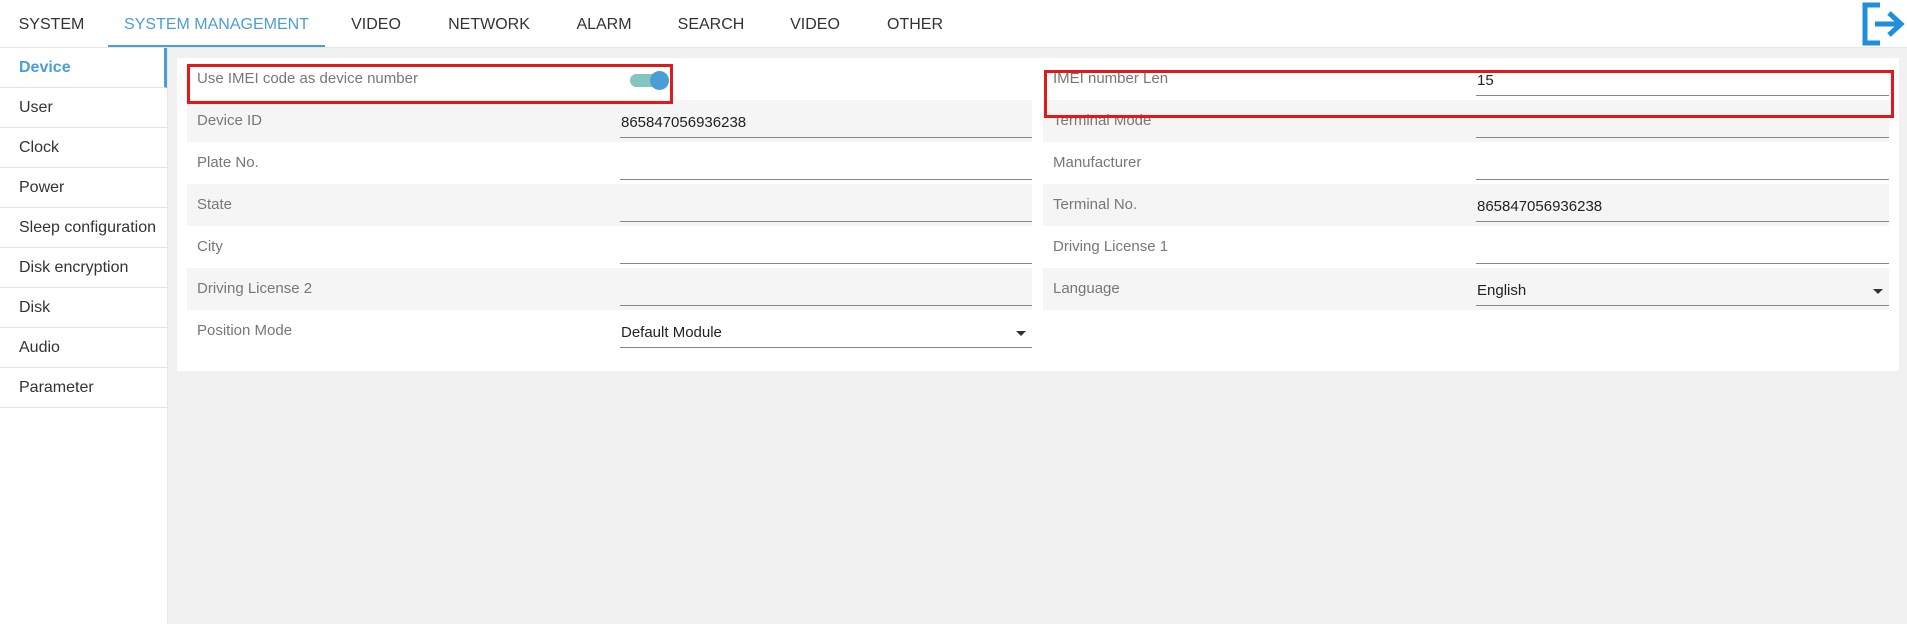  What do you see at coordinates (609, 247) in the screenshot?
I see `city-row: City` at bounding box center [609, 247].